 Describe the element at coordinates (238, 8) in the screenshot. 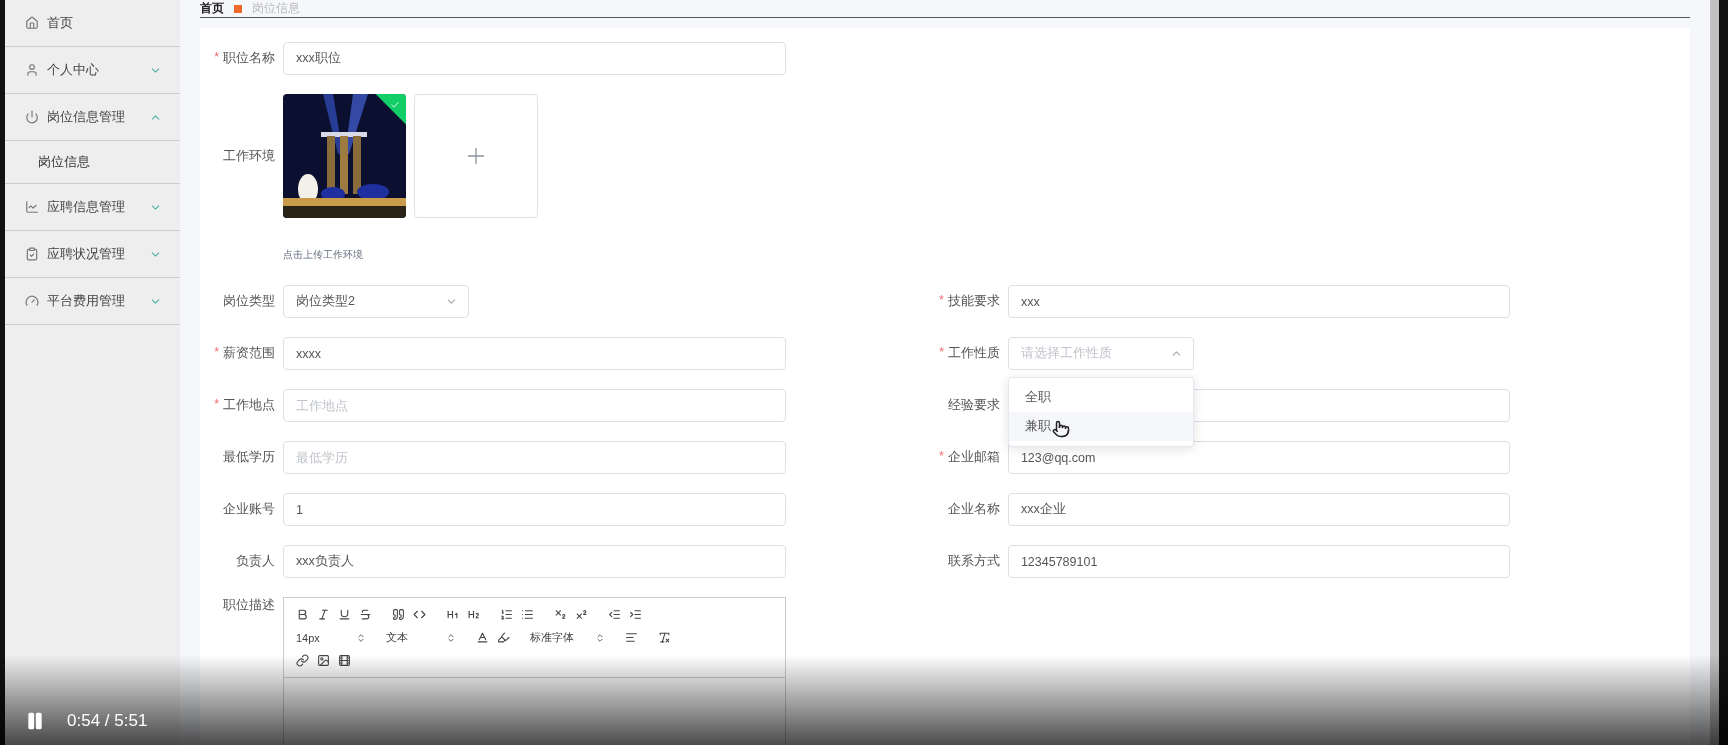

I see `separator-icon` at that location.